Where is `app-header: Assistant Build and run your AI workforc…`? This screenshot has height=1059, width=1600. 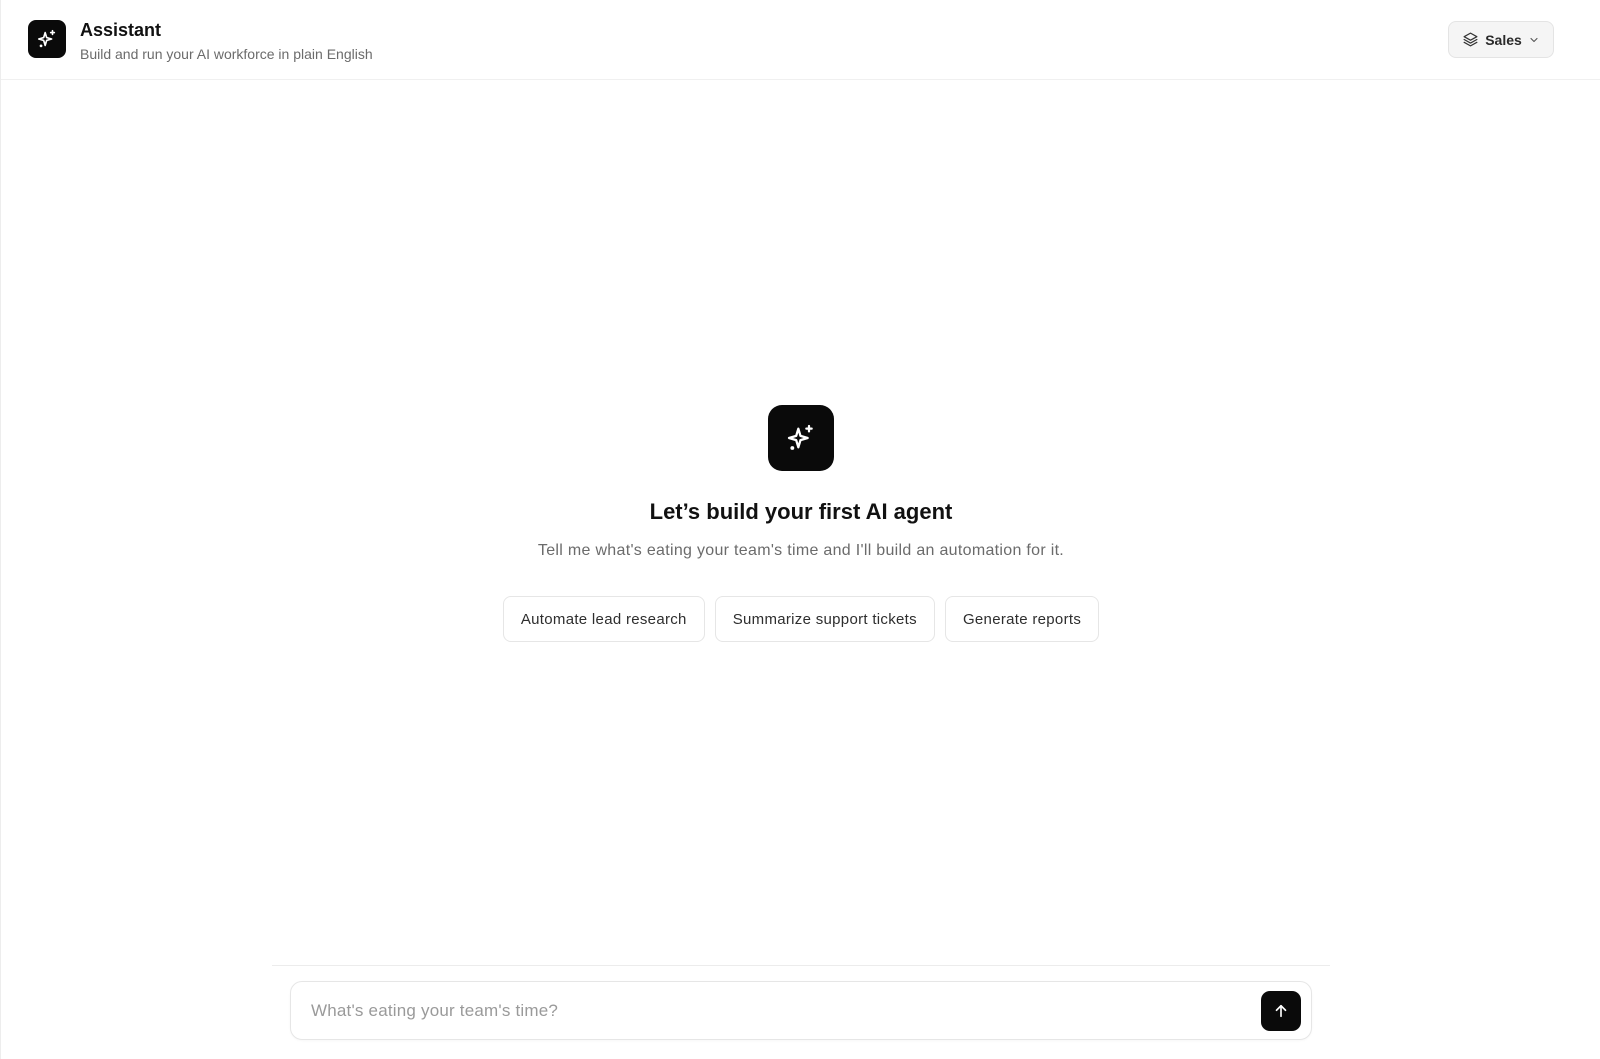 app-header: Assistant Build and run your AI workforc… is located at coordinates (800, 40).